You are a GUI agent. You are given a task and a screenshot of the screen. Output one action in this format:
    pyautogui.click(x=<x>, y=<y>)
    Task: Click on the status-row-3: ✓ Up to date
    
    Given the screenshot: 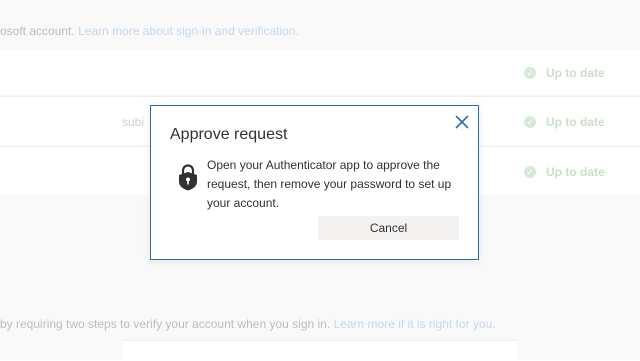 What is the action you would take?
    pyautogui.click(x=564, y=172)
    